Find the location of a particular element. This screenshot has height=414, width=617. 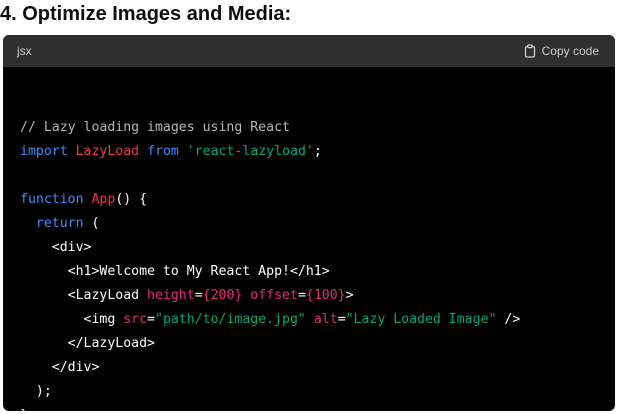

code-token-keyword: import is located at coordinates (44, 151).